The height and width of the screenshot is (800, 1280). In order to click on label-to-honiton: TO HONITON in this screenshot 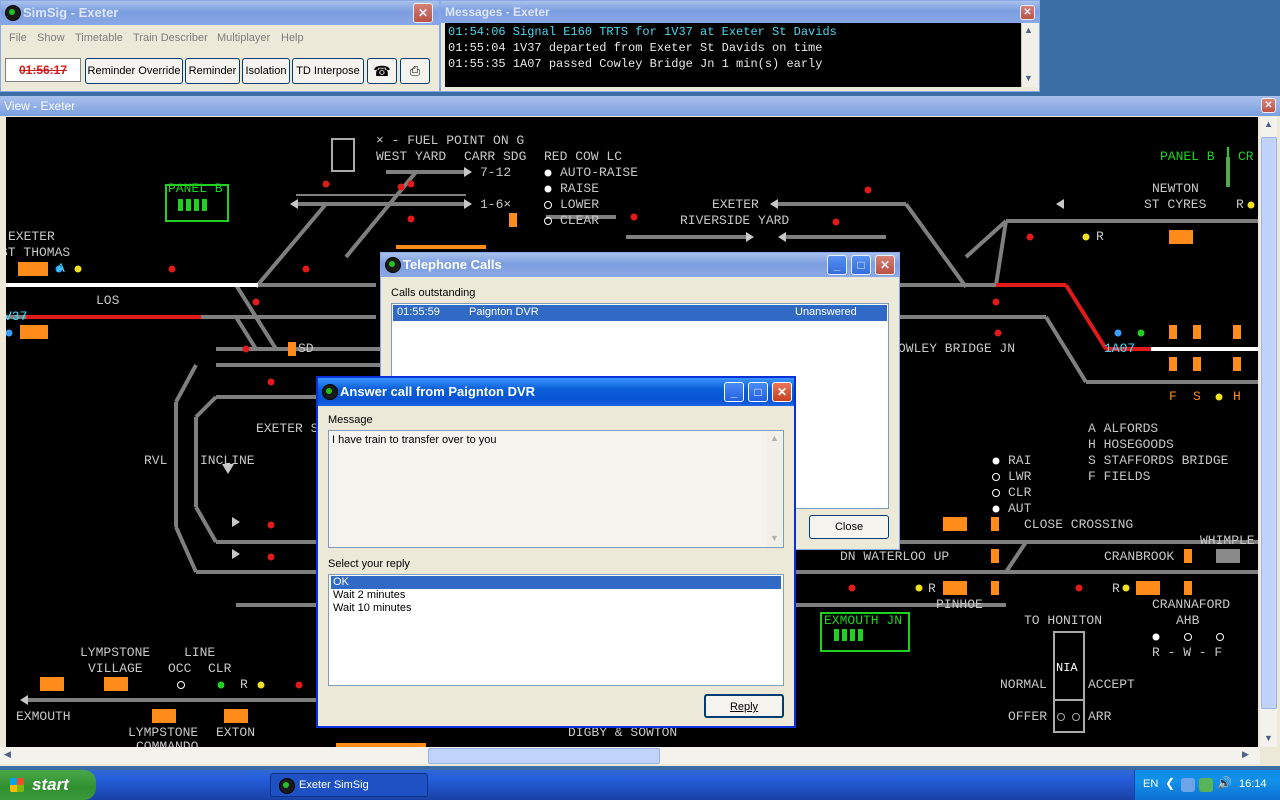, I will do `click(1063, 620)`.